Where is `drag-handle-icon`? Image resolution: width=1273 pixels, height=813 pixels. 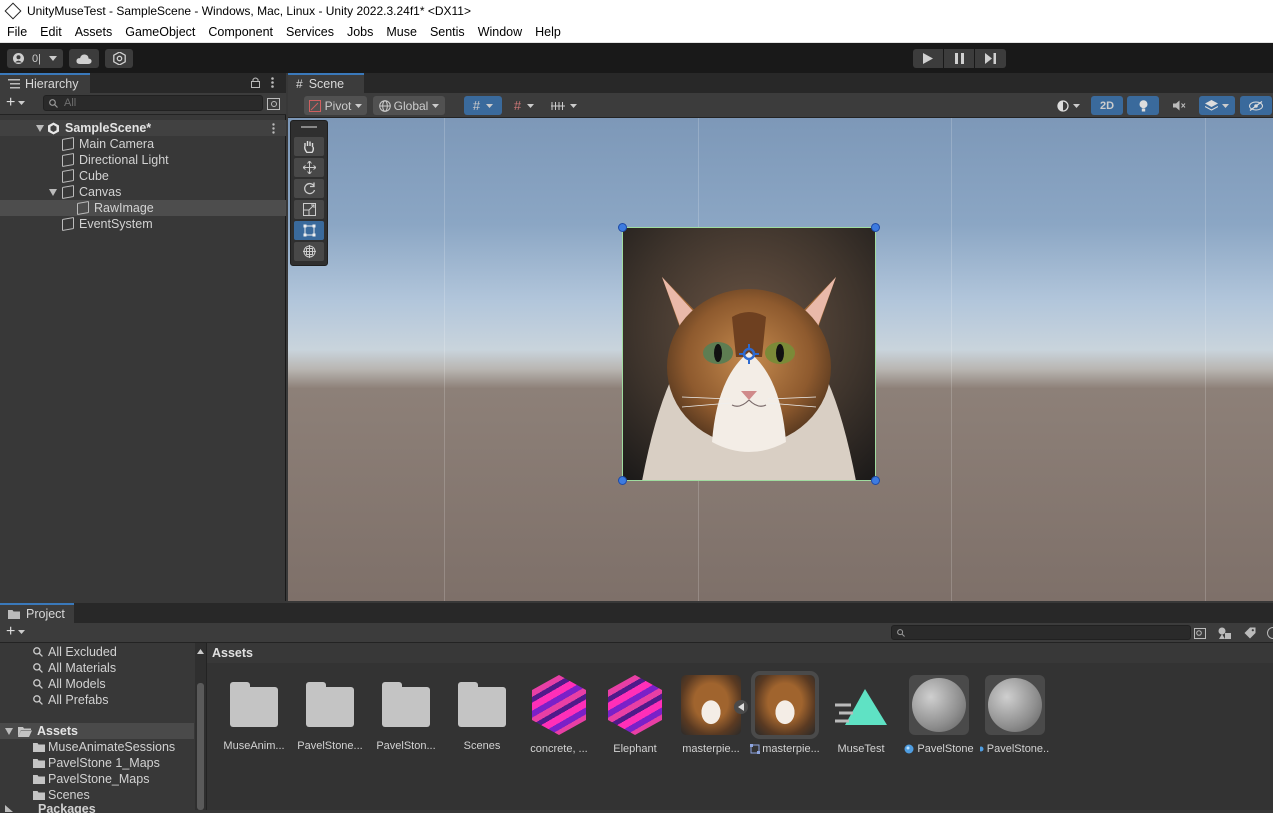
drag-handle-icon is located at coordinates (309, 127).